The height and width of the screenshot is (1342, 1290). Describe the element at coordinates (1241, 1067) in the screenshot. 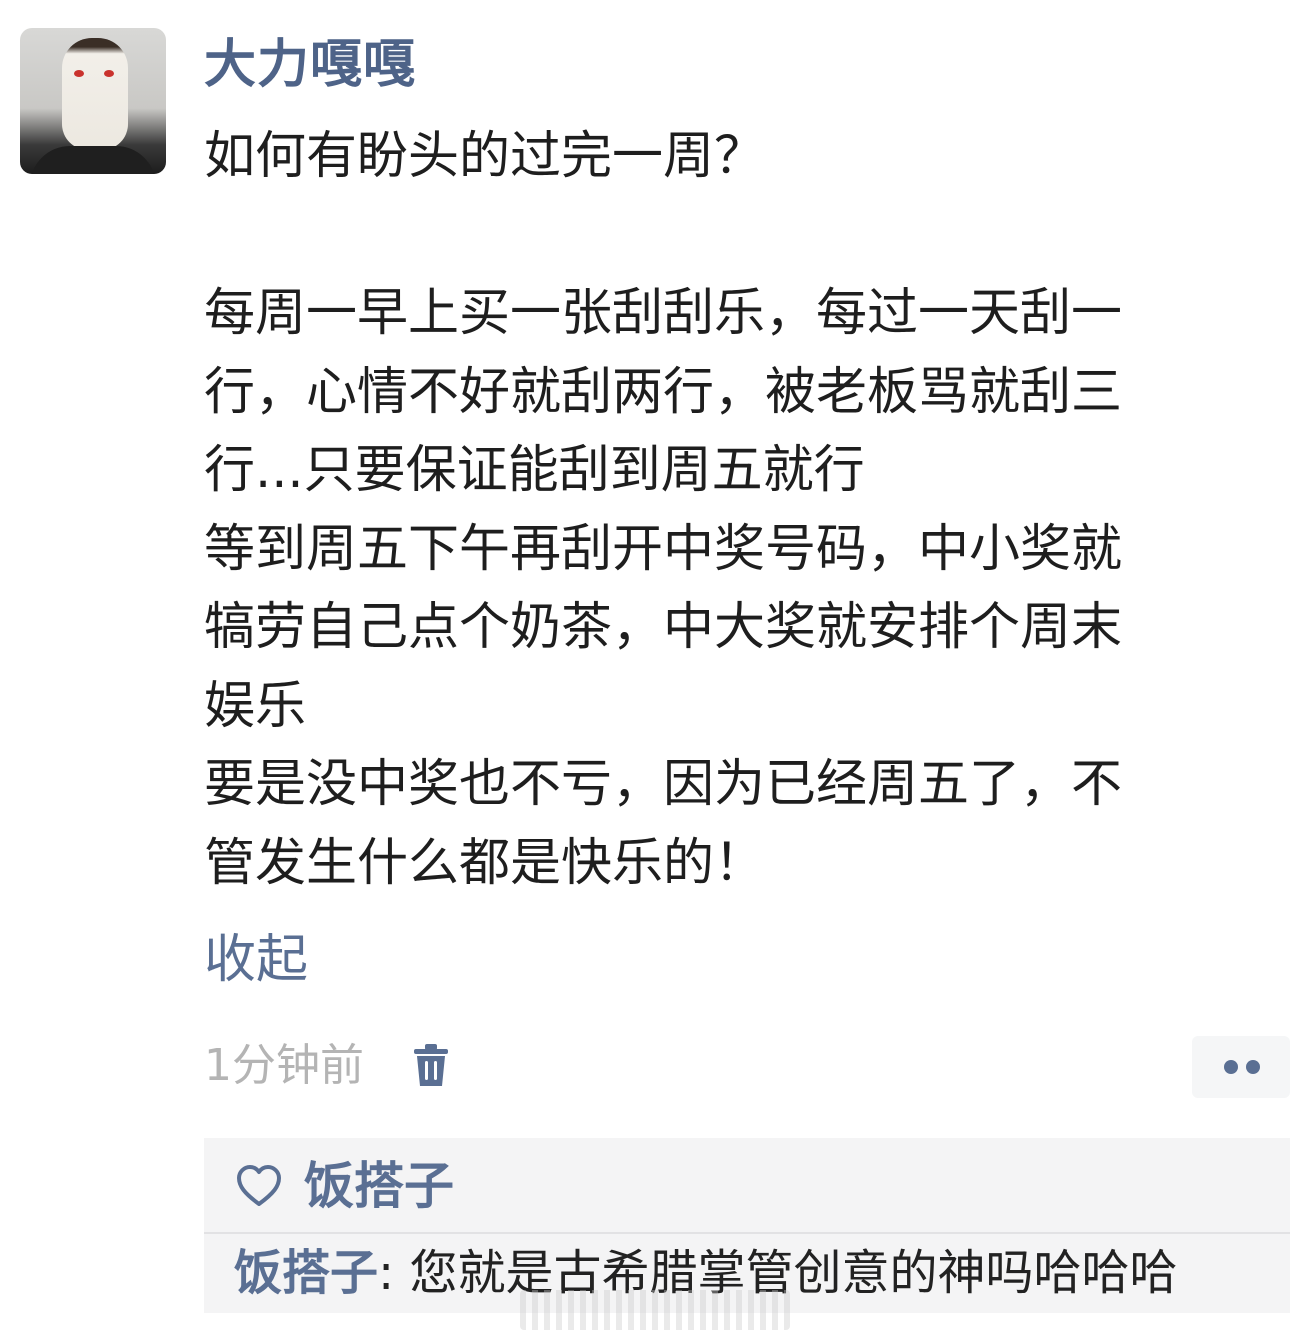

I see `more-button` at that location.